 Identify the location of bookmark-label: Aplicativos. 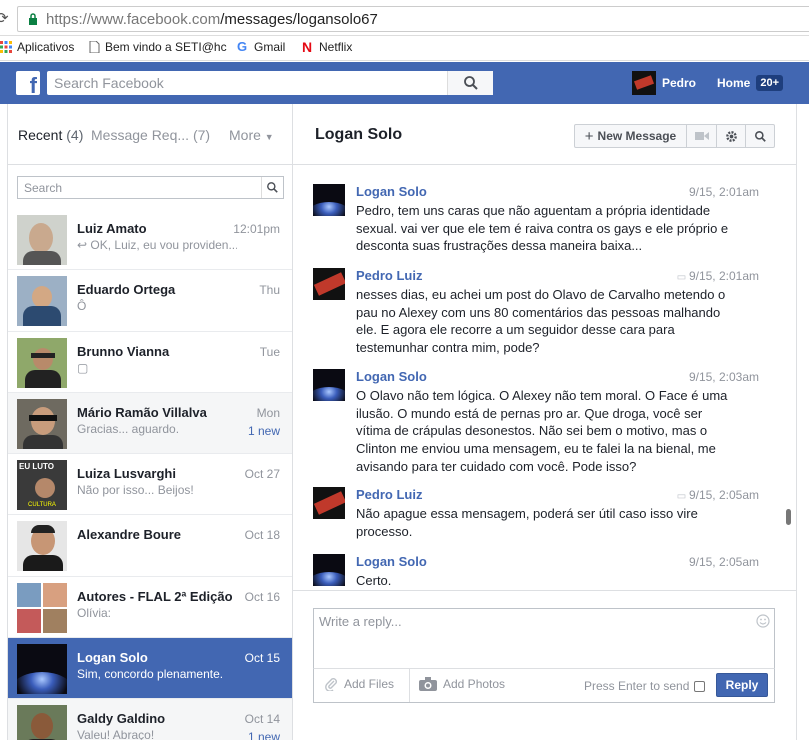
(46, 47).